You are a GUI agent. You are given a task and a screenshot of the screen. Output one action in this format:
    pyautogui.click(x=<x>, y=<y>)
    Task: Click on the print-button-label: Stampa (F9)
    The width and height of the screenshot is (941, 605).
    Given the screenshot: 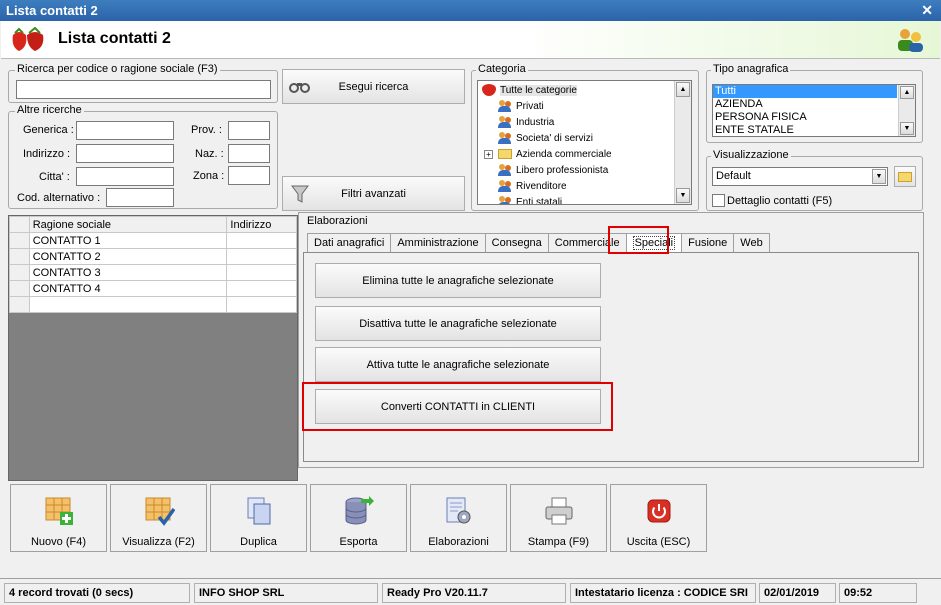 What is the action you would take?
    pyautogui.click(x=558, y=542)
    